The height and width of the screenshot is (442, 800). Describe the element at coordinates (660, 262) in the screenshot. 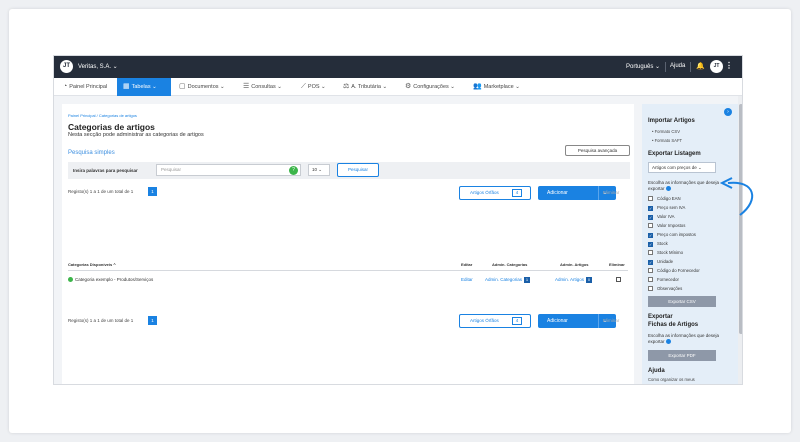

I see `field-unit: ✓ Unidade` at that location.